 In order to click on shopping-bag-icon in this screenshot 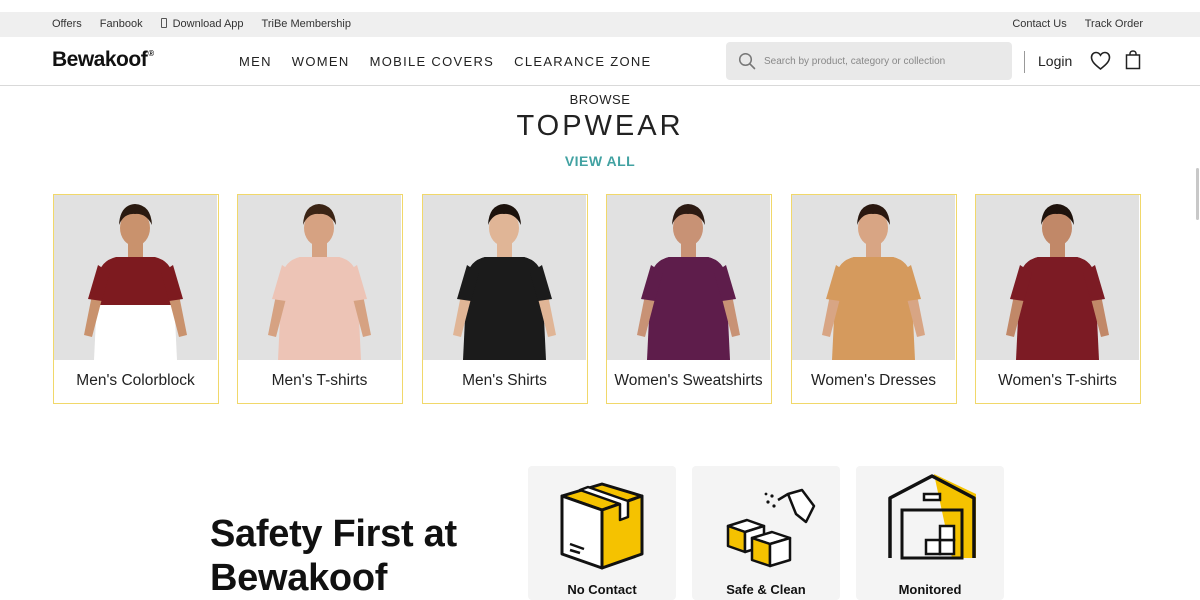, I will do `click(1133, 62)`.